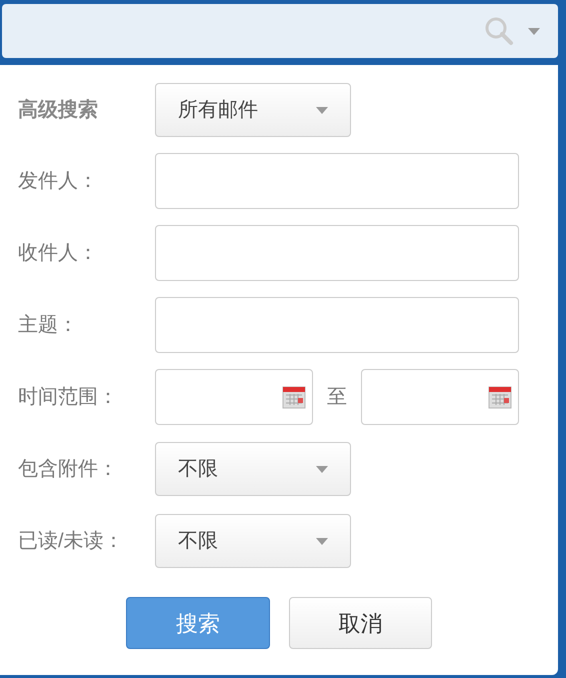  Describe the element at coordinates (499, 31) in the screenshot. I see `search-icon` at that location.